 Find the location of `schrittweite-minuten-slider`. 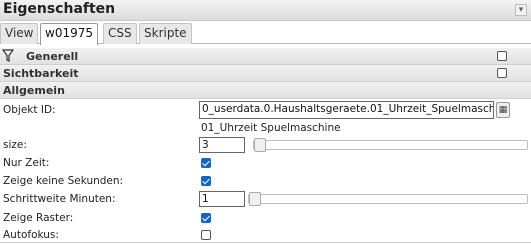

schrittweite-minuten-slider is located at coordinates (388, 199).